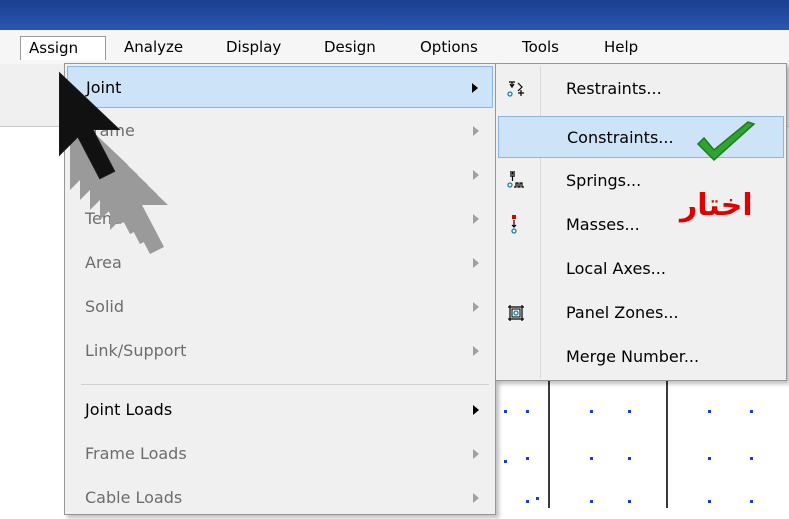  I want to click on menu-display: Display, so click(253, 48).